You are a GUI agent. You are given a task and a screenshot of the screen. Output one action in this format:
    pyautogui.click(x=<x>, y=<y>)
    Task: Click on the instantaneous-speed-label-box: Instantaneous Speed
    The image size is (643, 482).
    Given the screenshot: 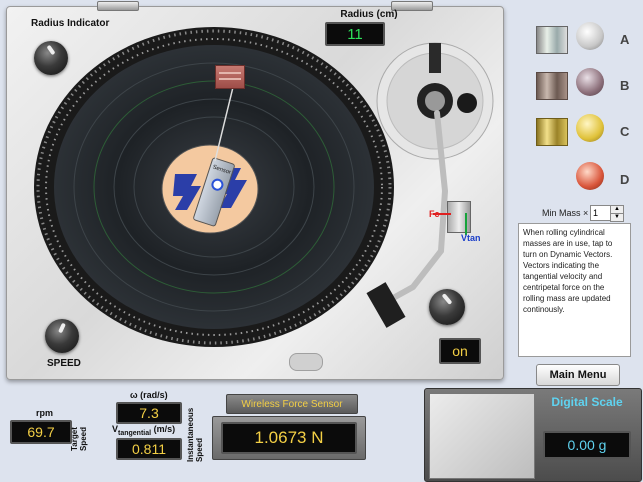 What is the action you would take?
    pyautogui.click(x=197, y=437)
    